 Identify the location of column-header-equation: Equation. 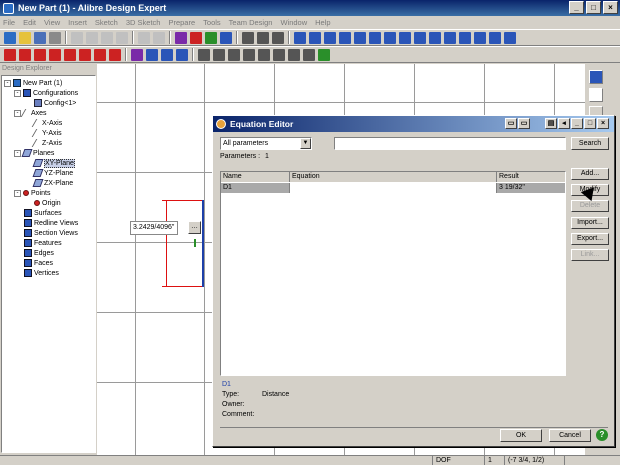
(393, 177).